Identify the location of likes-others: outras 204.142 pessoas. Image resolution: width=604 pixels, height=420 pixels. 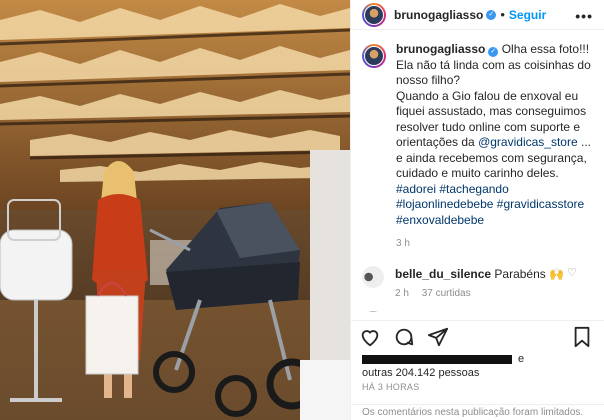
(420, 373).